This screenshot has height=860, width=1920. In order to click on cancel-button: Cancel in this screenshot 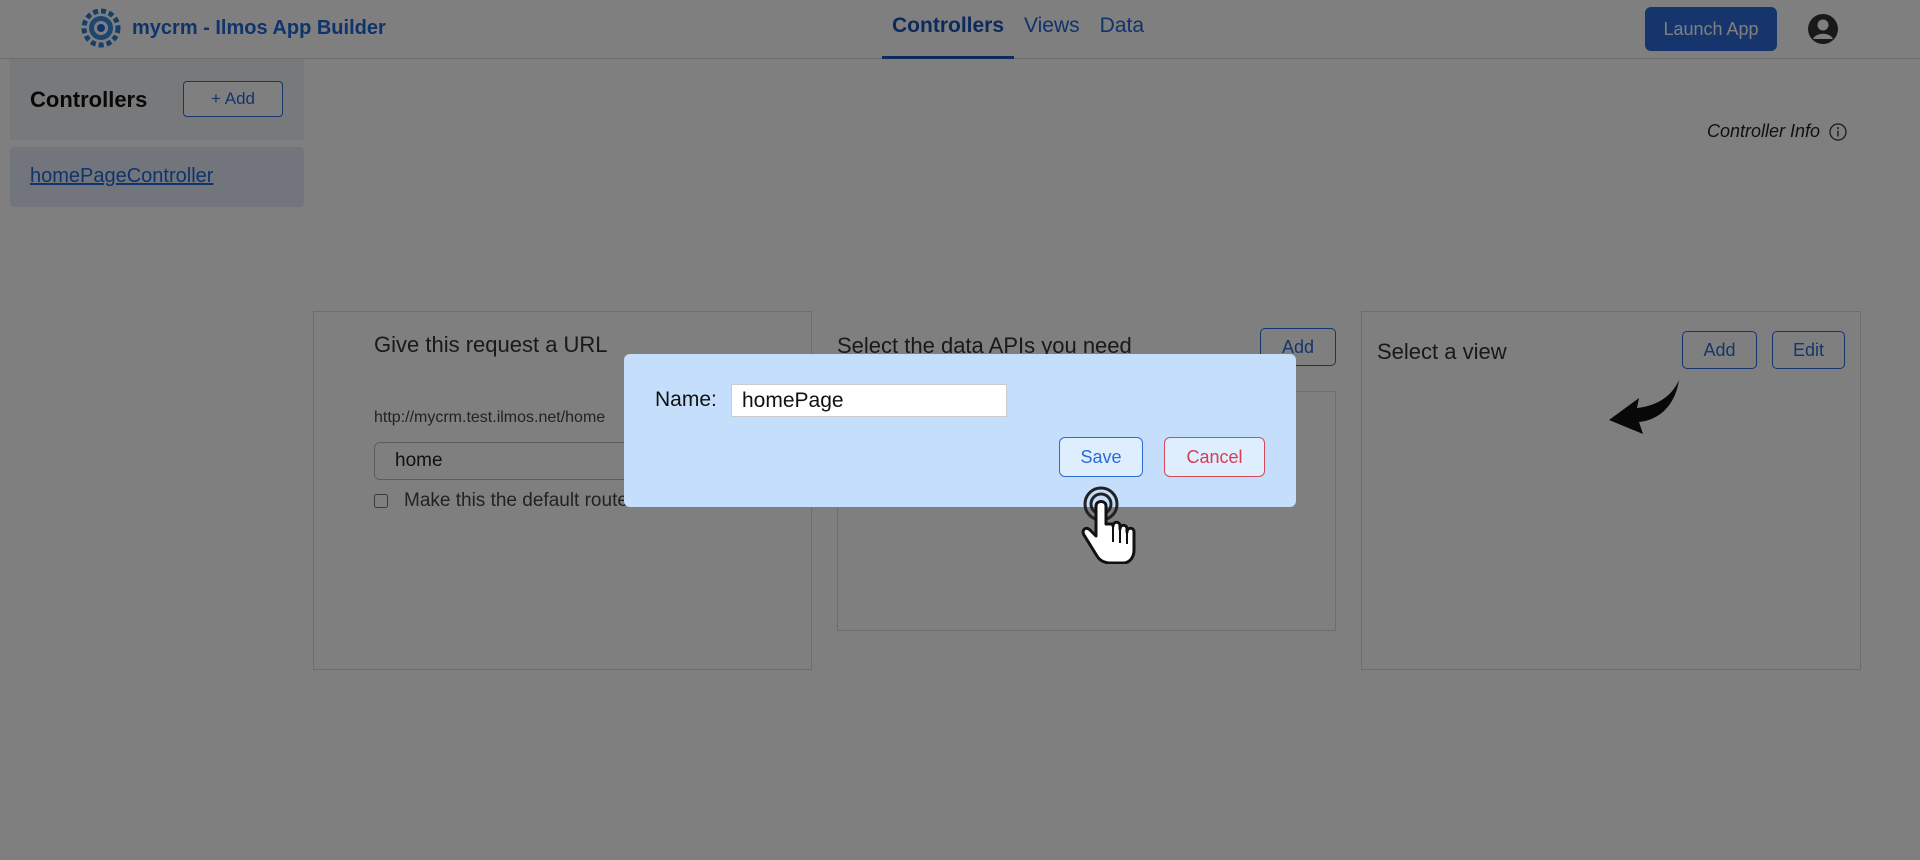, I will do `click(1214, 457)`.